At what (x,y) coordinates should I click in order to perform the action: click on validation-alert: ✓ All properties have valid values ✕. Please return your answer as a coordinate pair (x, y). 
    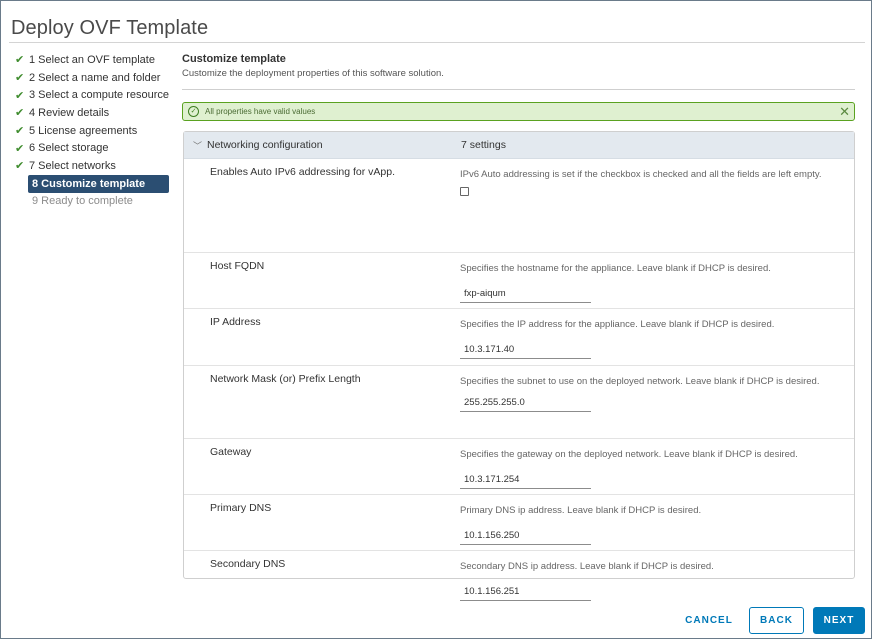
    Looking at the image, I should click on (518, 111).